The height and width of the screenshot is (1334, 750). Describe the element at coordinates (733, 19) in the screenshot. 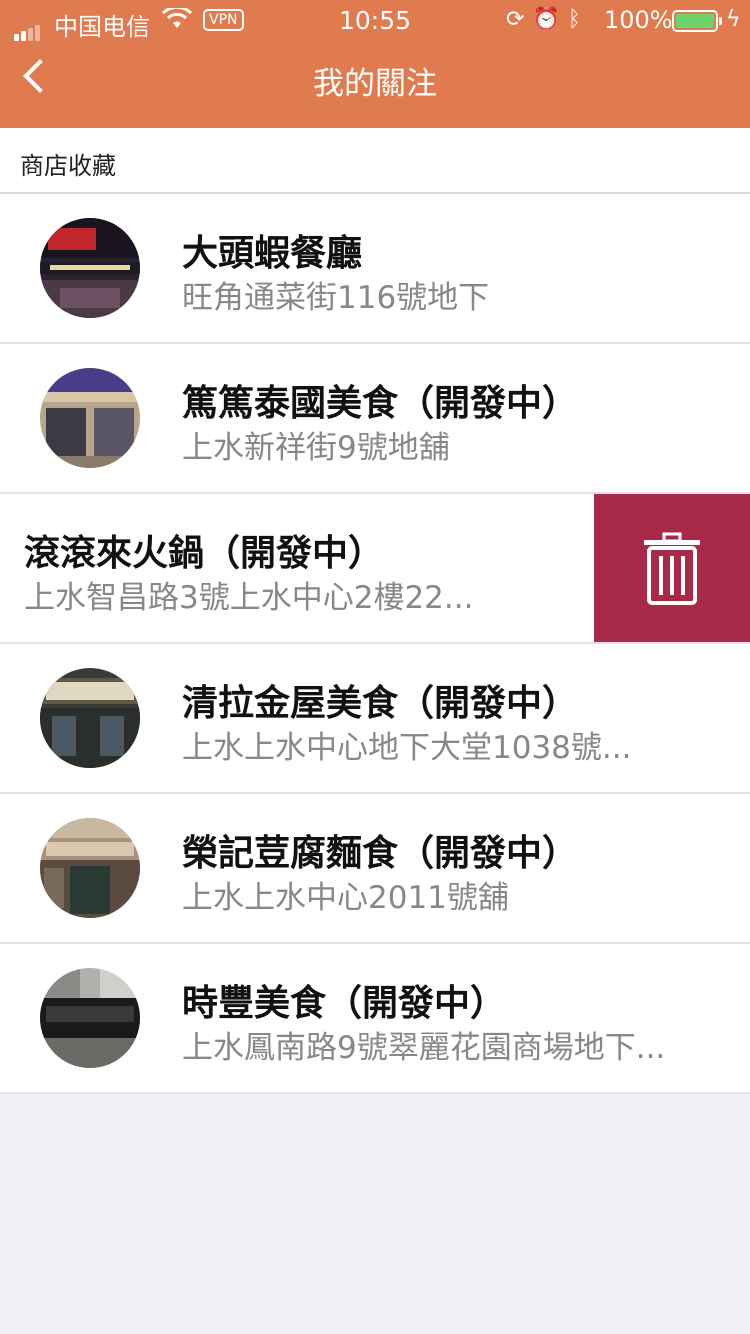

I see `charging-icon: ϟ` at that location.